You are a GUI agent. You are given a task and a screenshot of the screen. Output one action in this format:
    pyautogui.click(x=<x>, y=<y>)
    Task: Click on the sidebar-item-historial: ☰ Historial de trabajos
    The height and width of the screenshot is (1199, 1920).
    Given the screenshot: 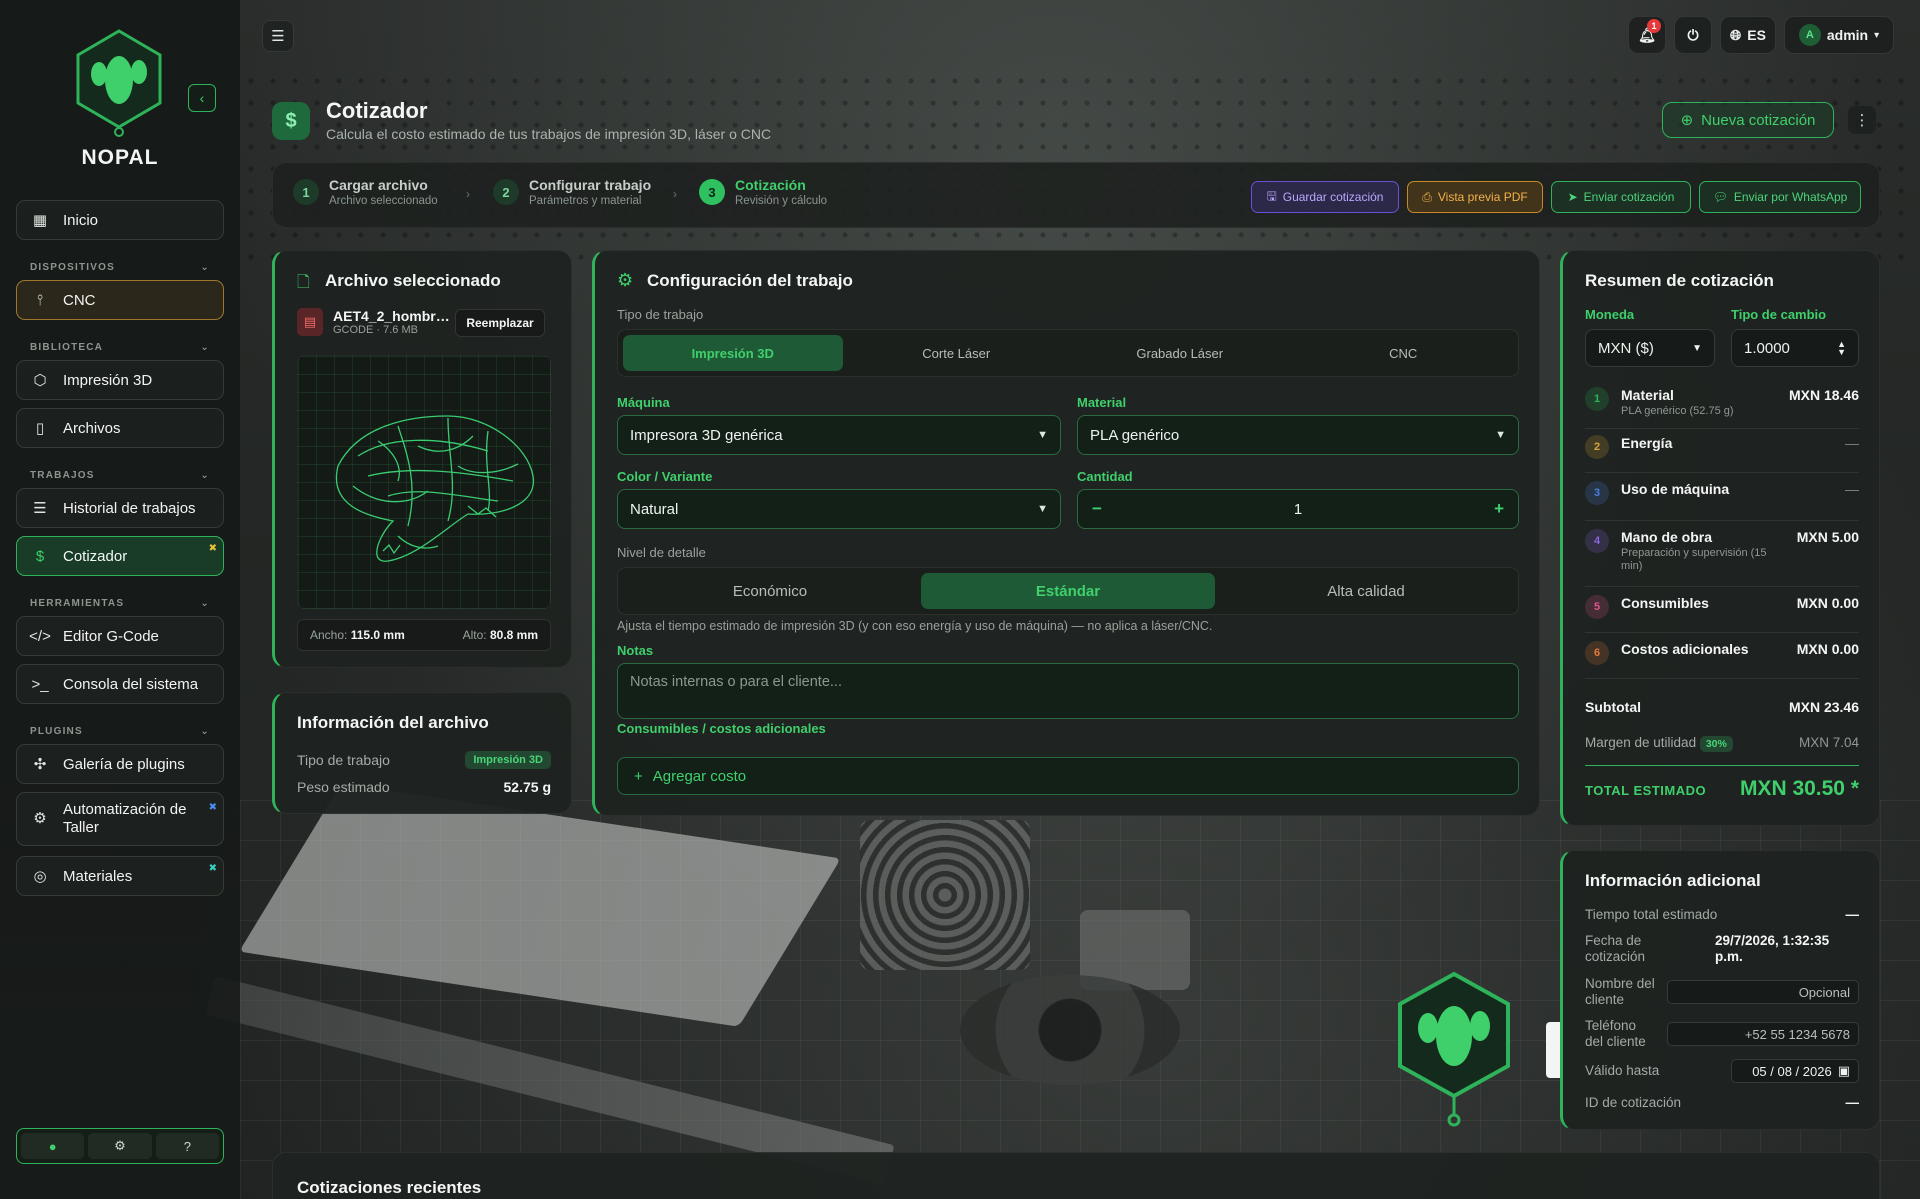 What is the action you would take?
    pyautogui.click(x=120, y=508)
    